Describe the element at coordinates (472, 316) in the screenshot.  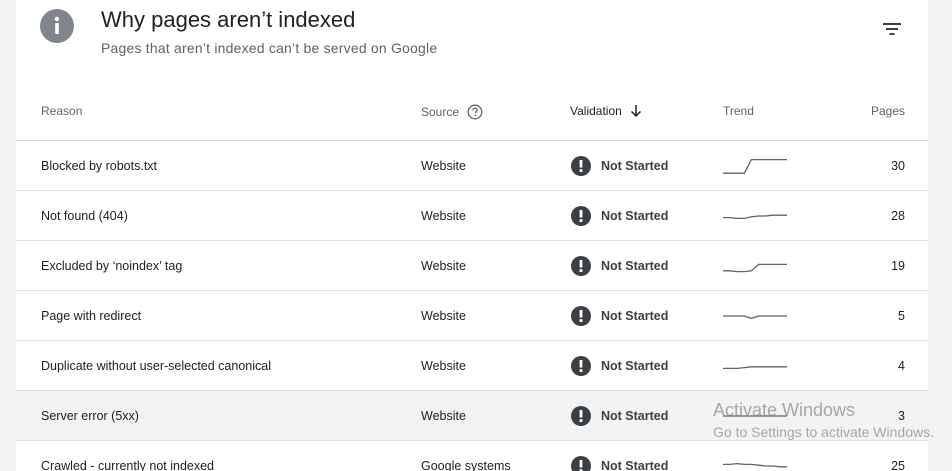
I see `table-row: Page with redirect Website Not Started 5` at that location.